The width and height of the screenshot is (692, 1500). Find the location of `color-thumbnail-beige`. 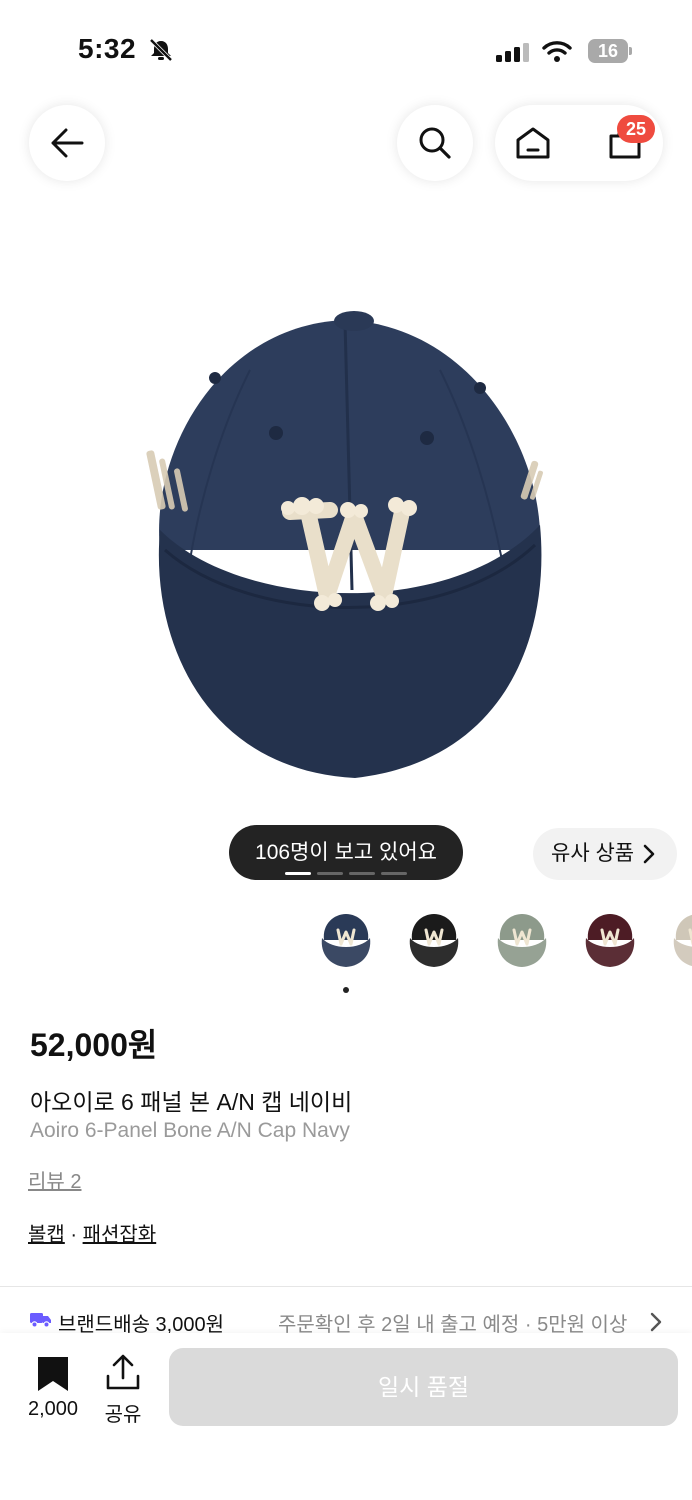

color-thumbnail-beige is located at coordinates (678, 940).